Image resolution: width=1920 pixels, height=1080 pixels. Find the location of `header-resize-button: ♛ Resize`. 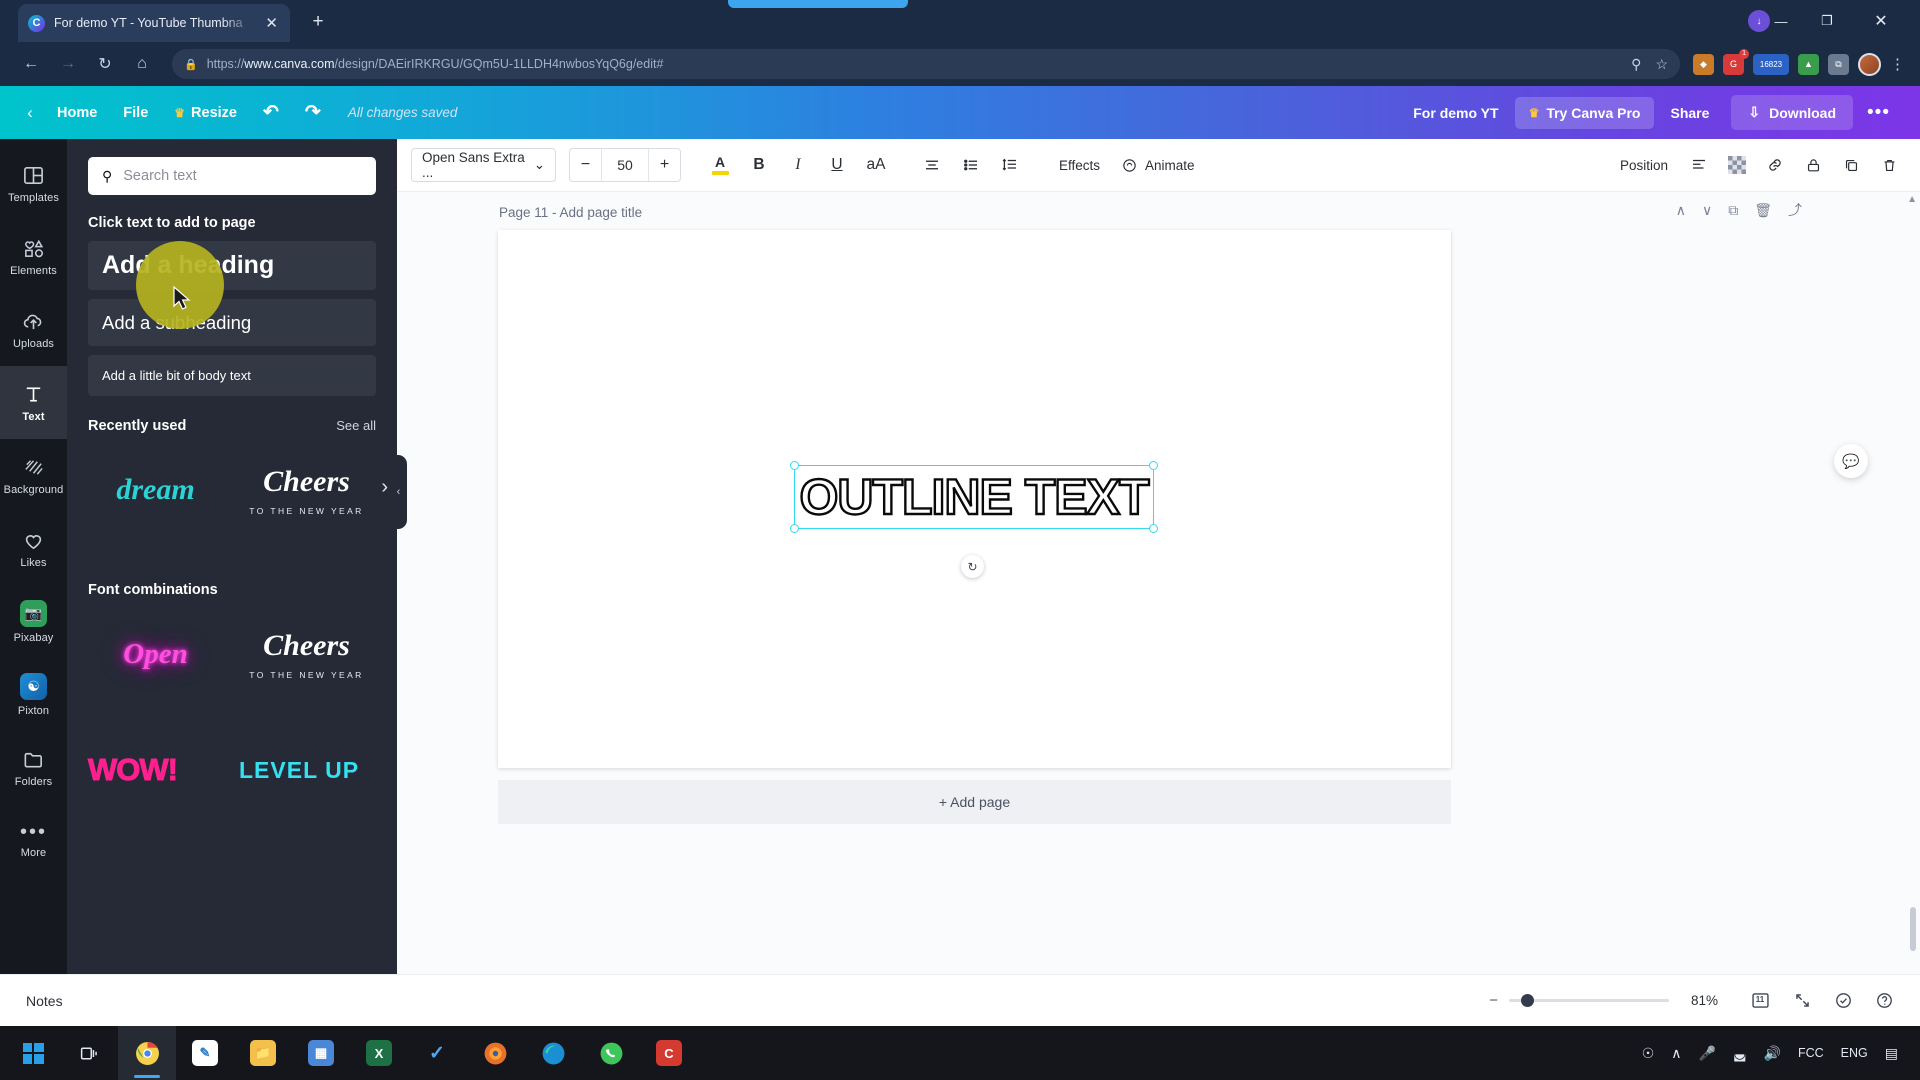

header-resize-button: ♛ Resize is located at coordinates (205, 113).